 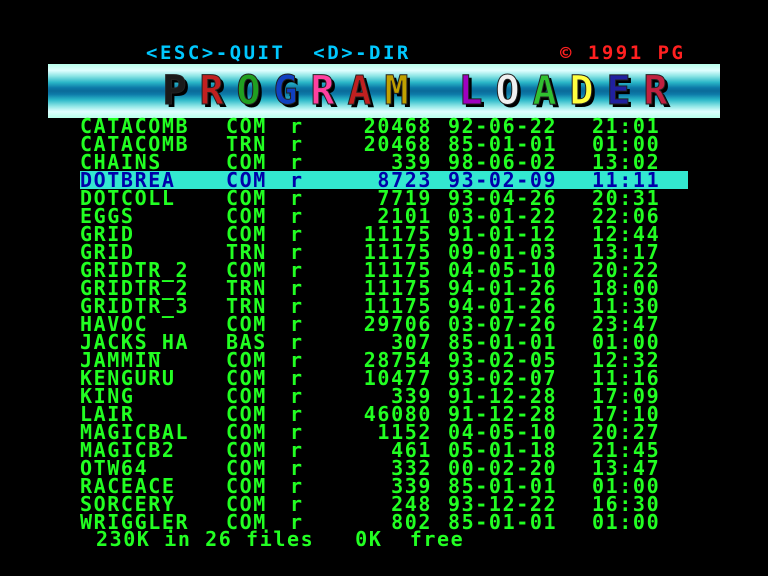 I want to click on title-letter: D, so click(x=581, y=91).